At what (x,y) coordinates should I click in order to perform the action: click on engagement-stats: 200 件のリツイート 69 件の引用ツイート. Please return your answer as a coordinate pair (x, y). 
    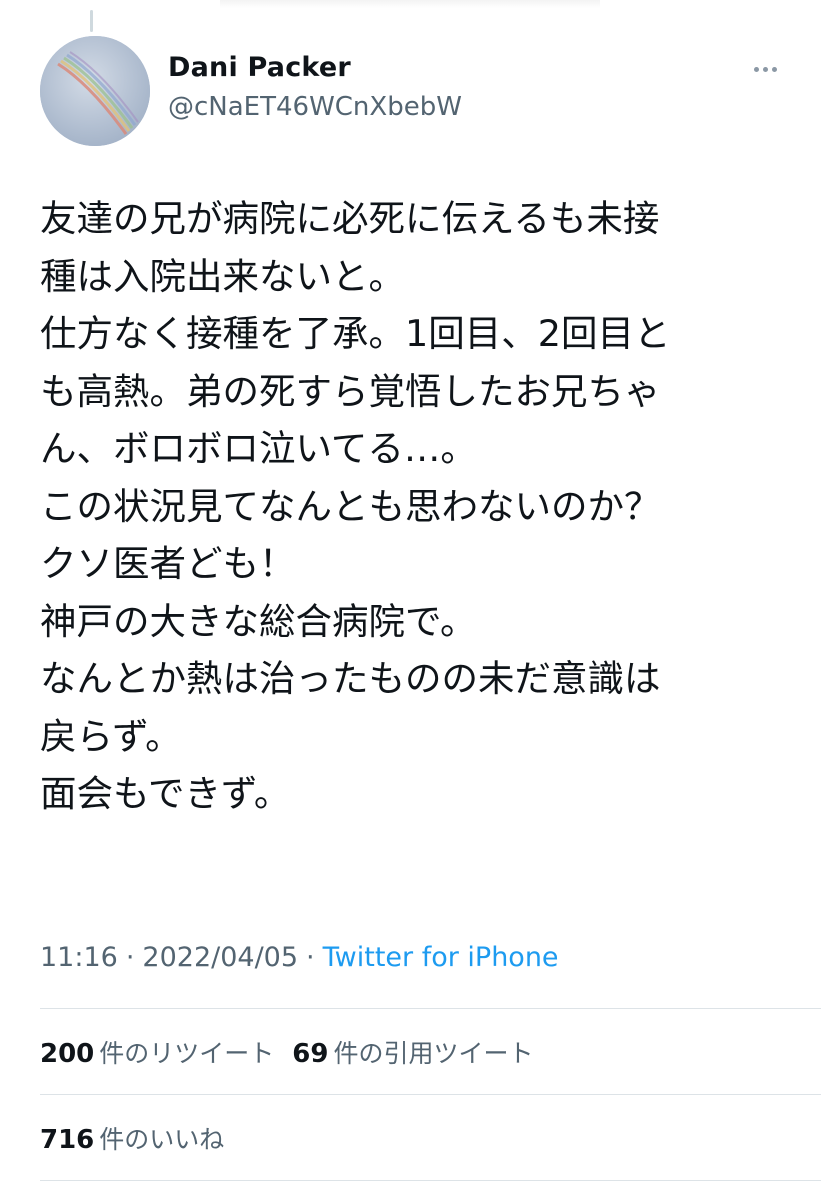
    Looking at the image, I should click on (287, 1052).